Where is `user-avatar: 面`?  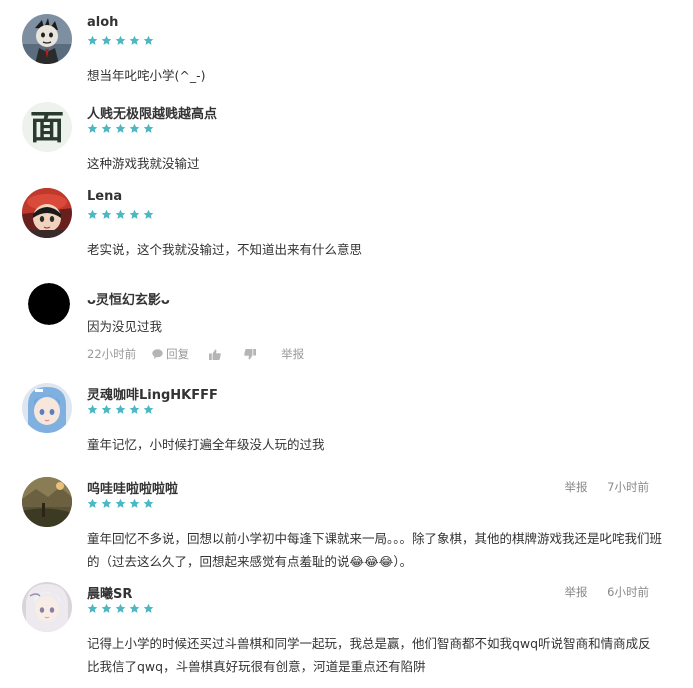
user-avatar: 面 is located at coordinates (47, 127).